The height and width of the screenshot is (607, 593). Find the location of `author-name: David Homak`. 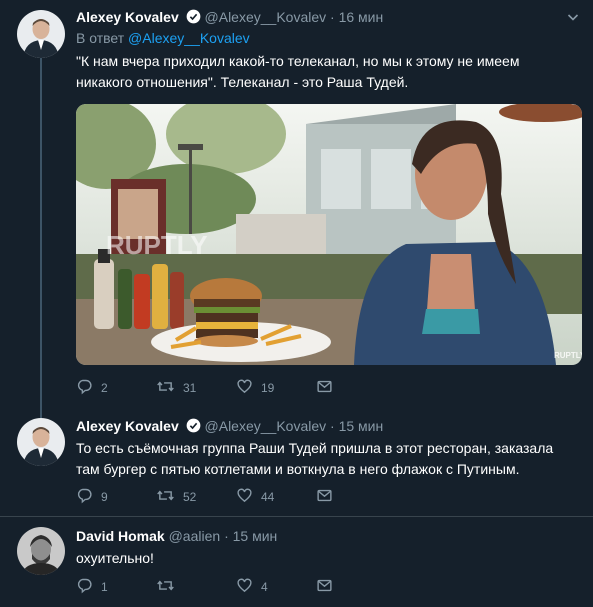

author-name: David Homak is located at coordinates (120, 536).